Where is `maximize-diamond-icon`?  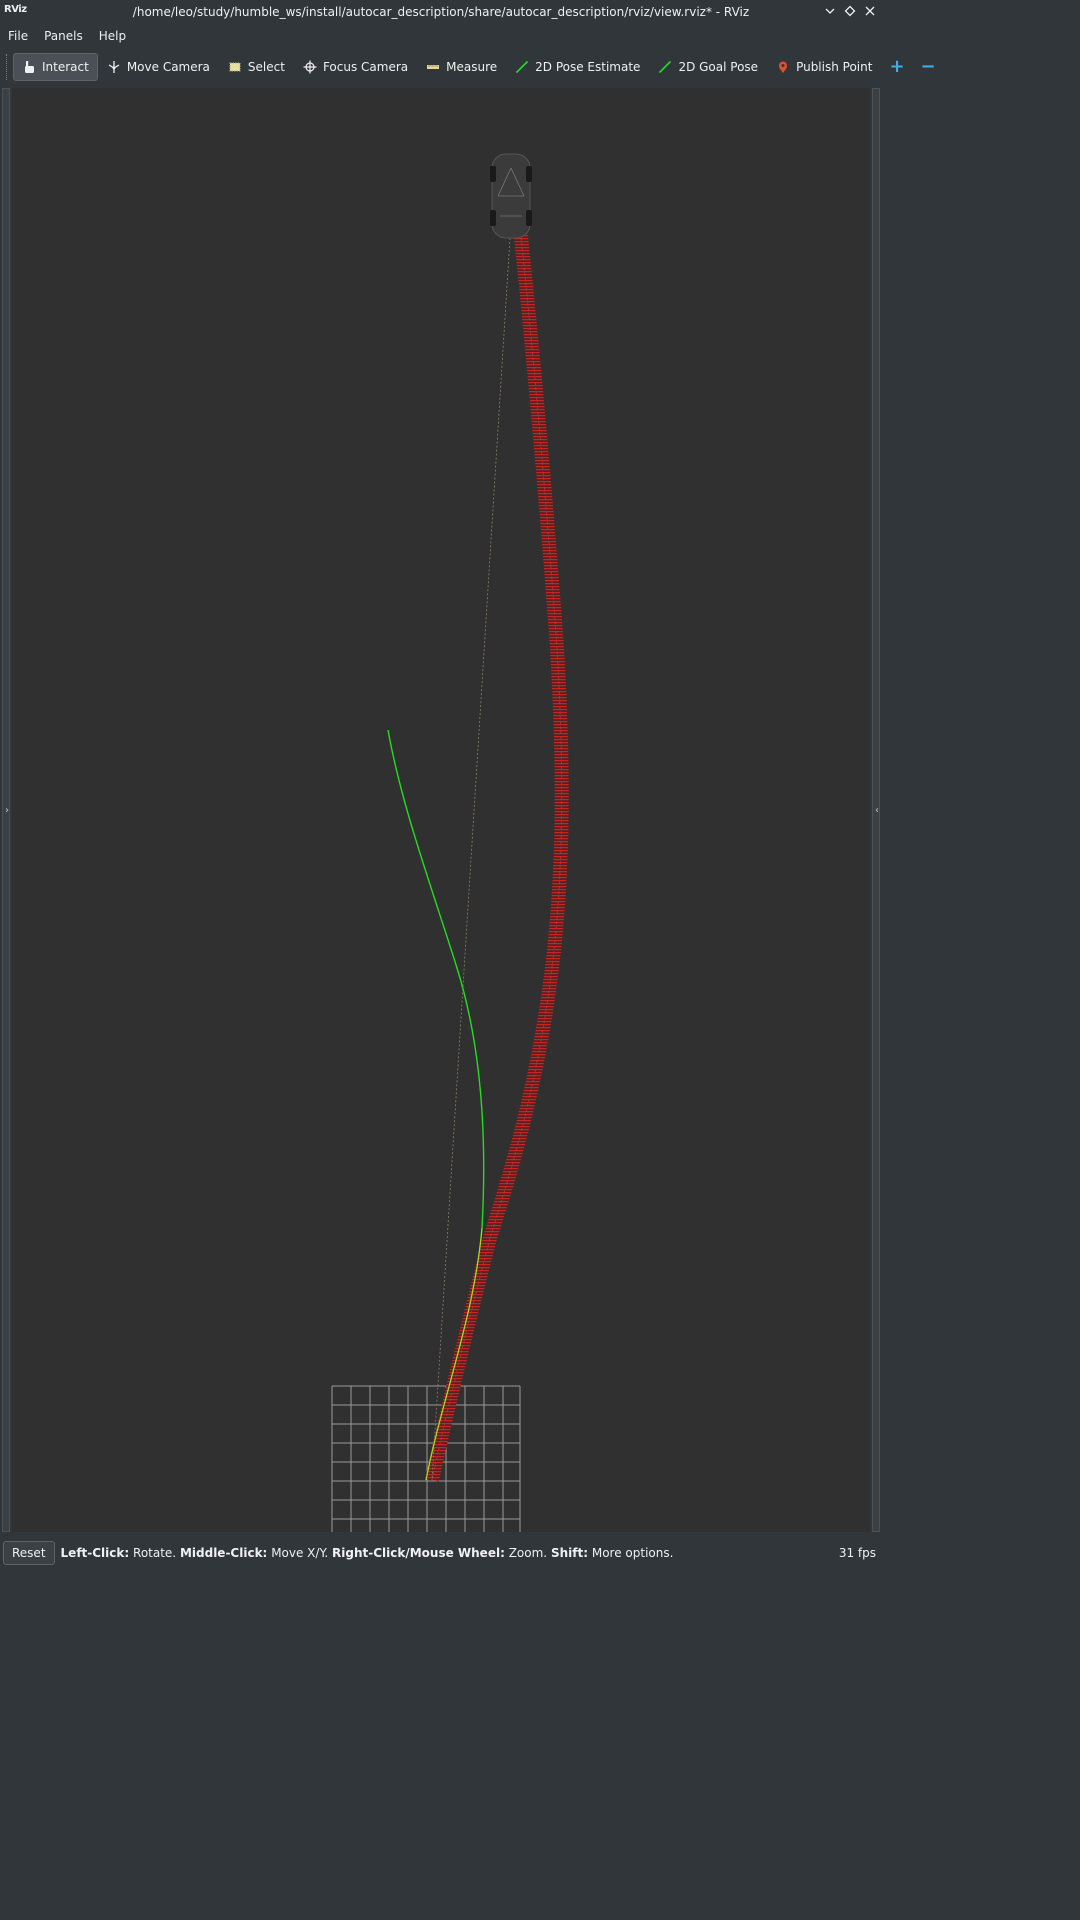 maximize-diamond-icon is located at coordinates (850, 11).